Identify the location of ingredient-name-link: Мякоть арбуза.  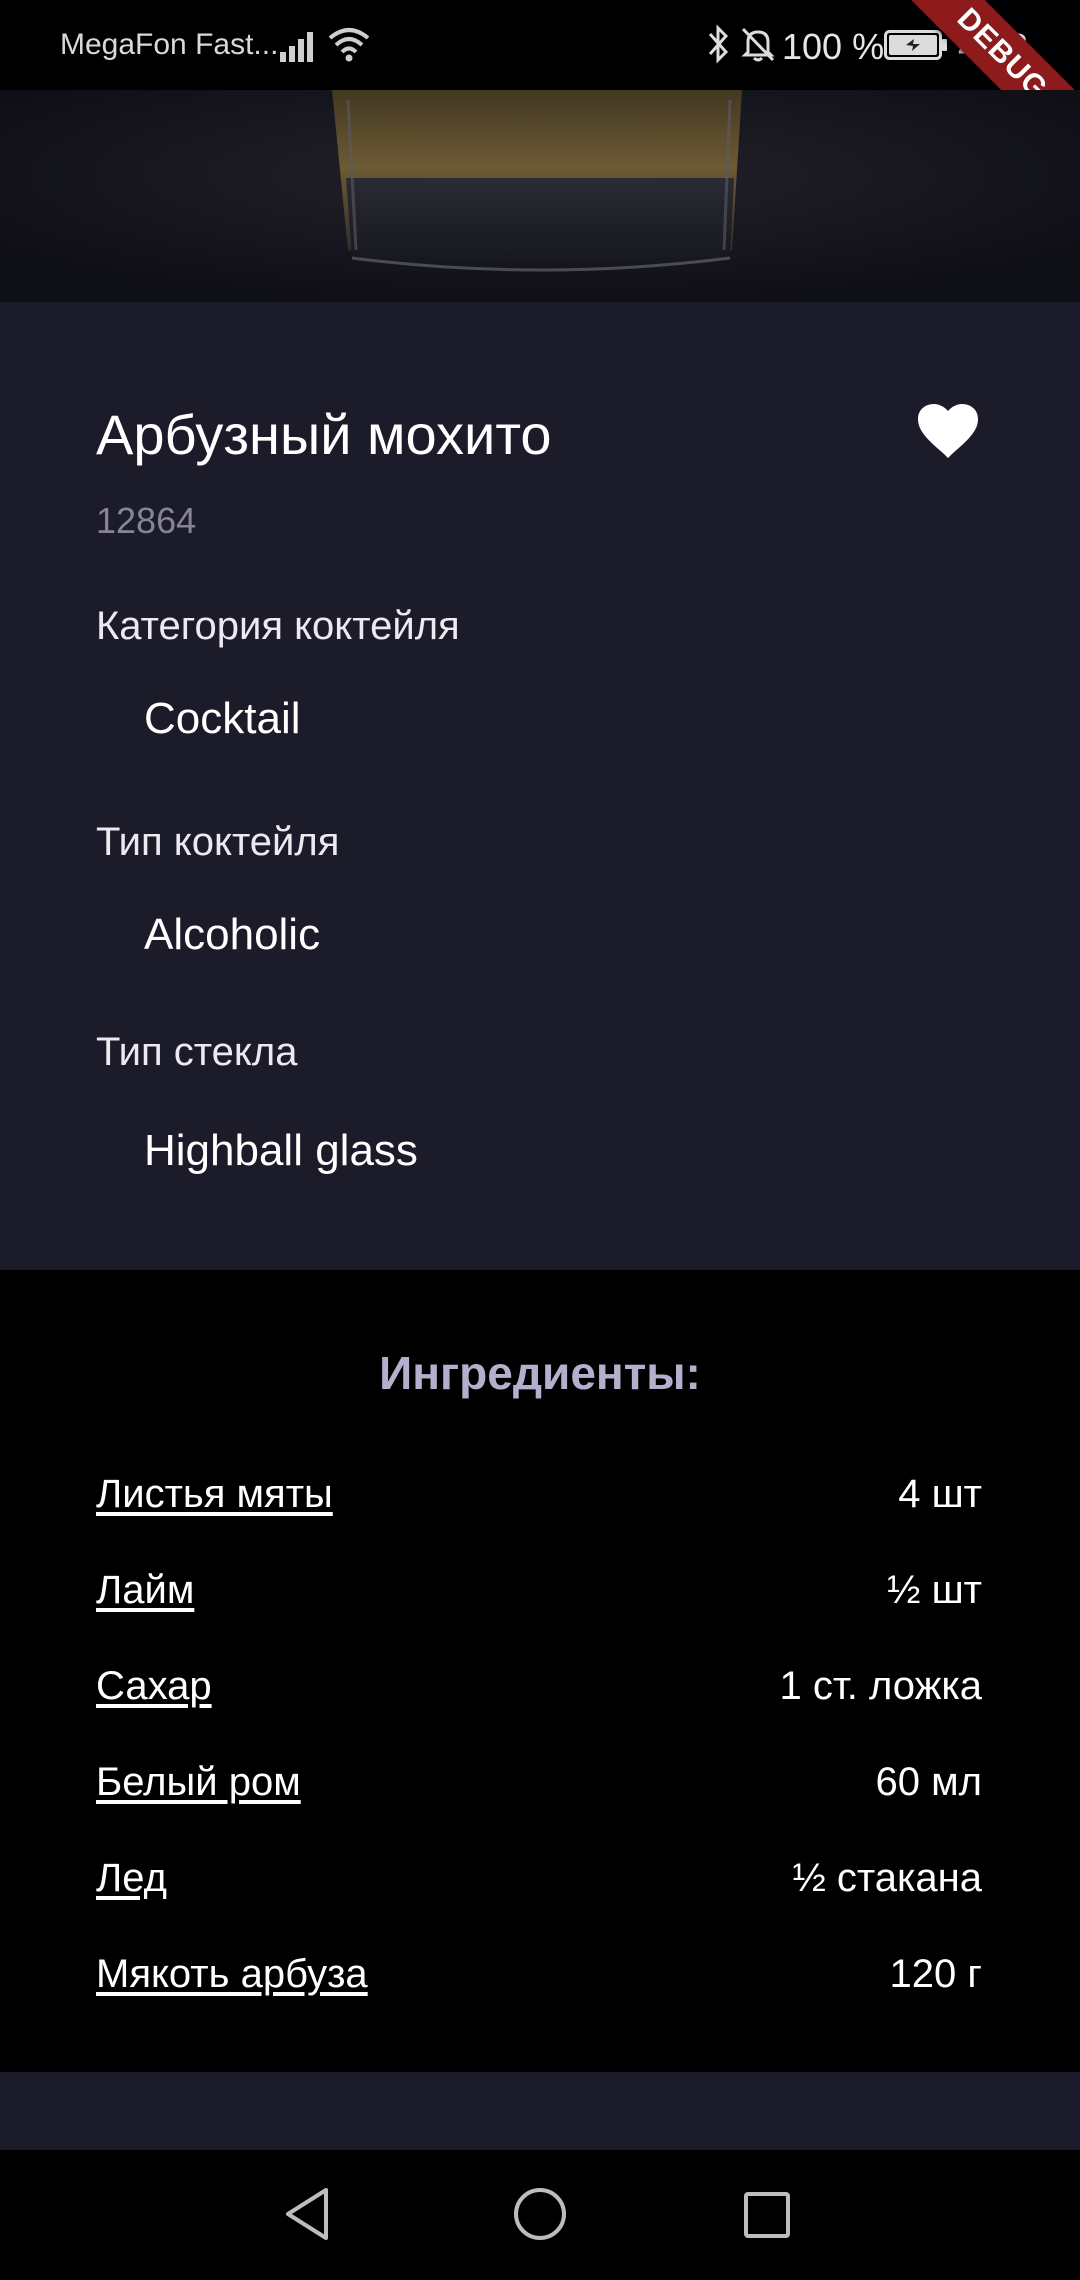
(232, 1974).